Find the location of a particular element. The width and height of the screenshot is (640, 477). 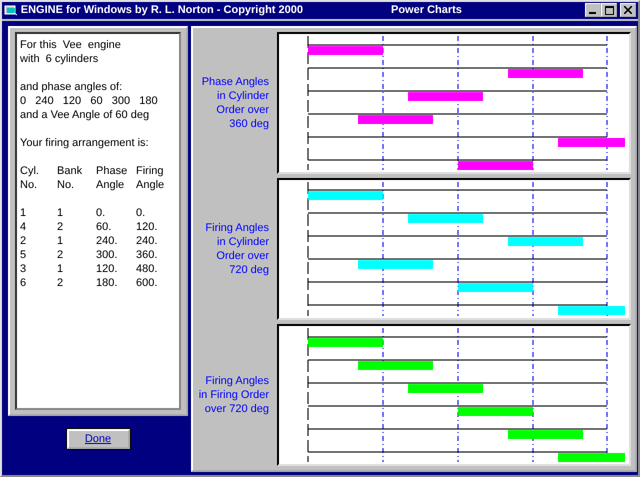

column-header: Phase is located at coordinates (112, 171).